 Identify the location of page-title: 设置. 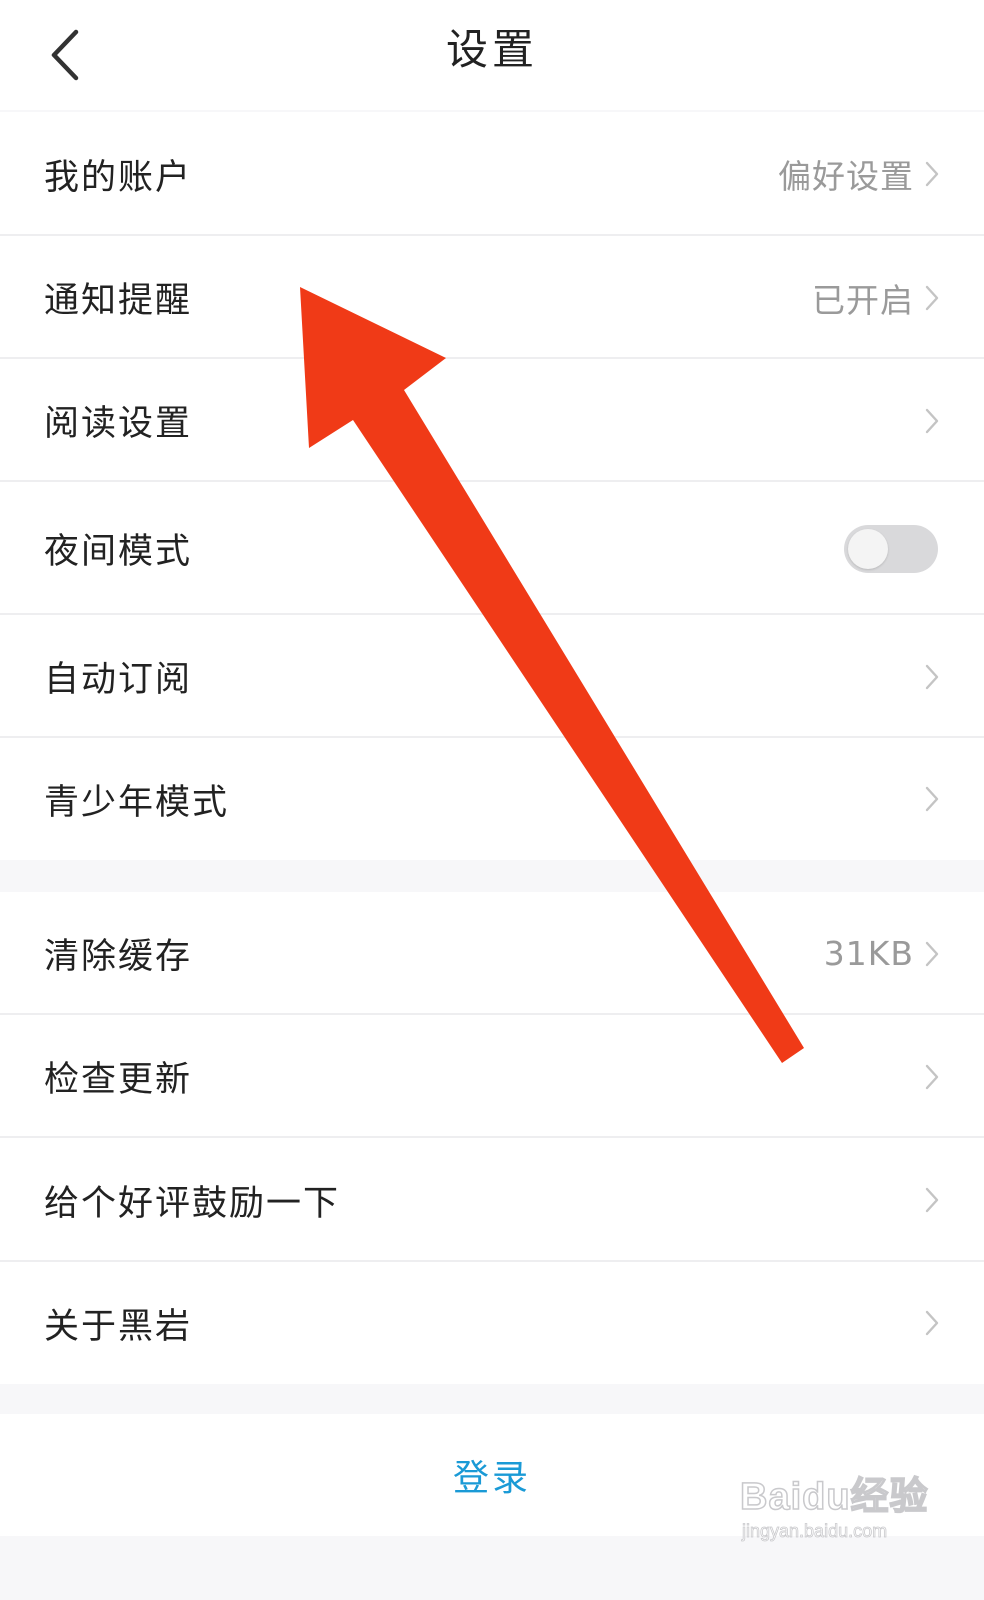
(491, 49).